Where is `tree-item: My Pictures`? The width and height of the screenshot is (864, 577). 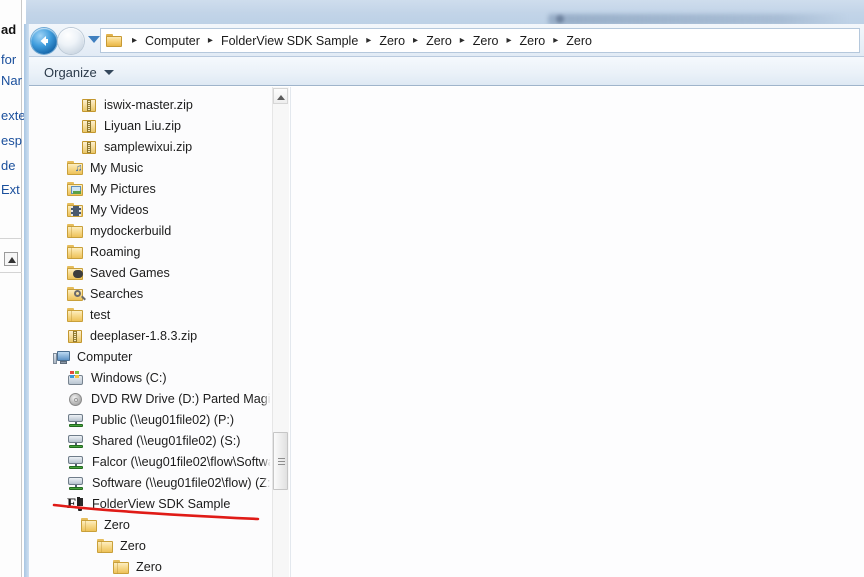 tree-item: My Pictures is located at coordinates (150, 189).